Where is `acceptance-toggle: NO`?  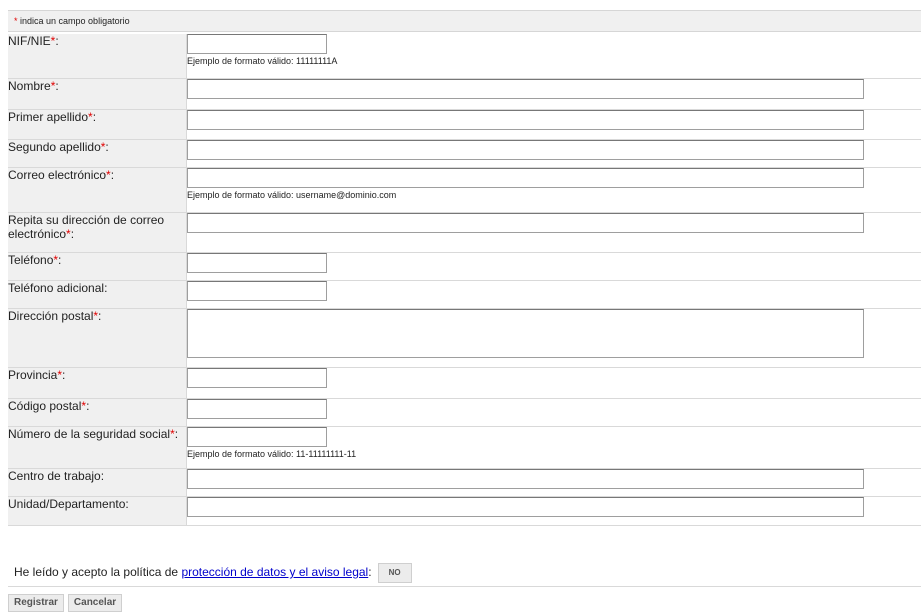 acceptance-toggle: NO is located at coordinates (394, 572).